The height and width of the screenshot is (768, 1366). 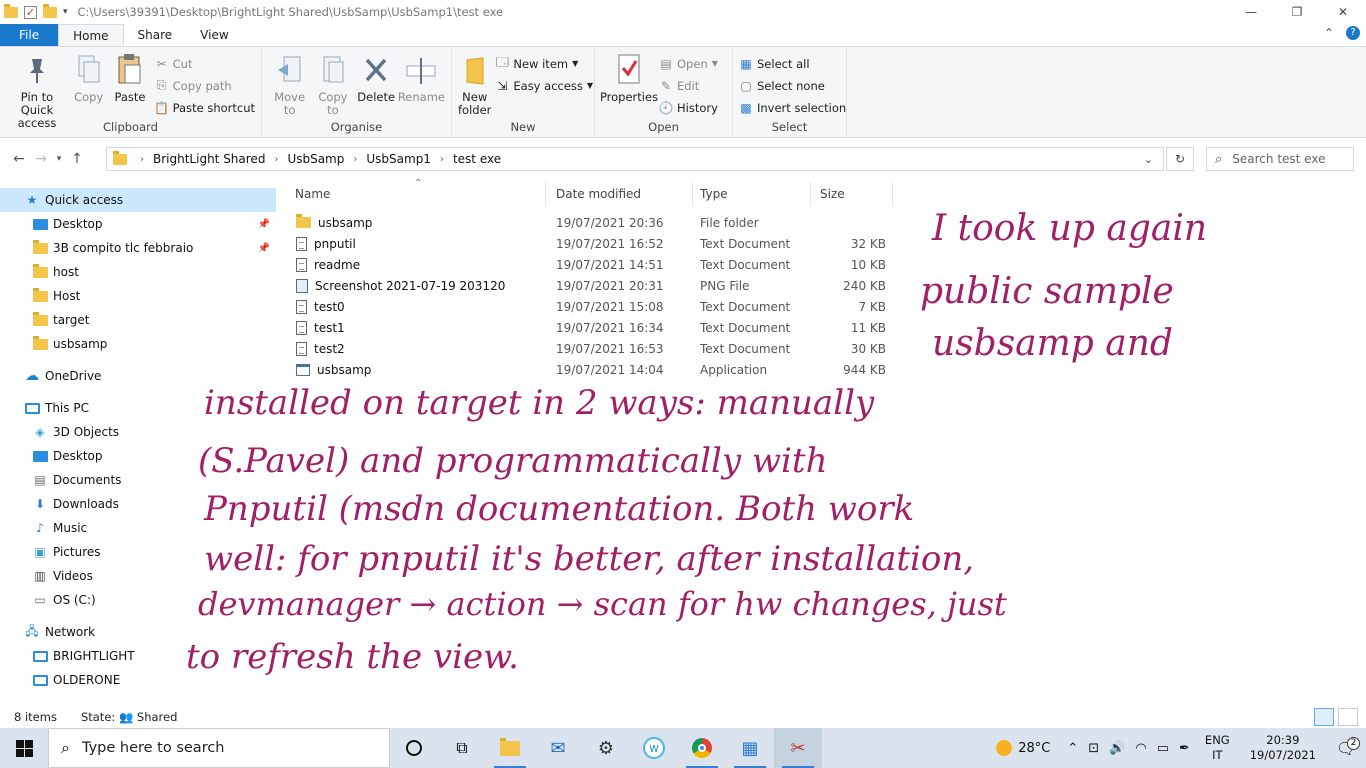 What do you see at coordinates (596, 222) in the screenshot?
I see `table-row: usbsamp 19/07/2021 20:36 File folder` at bounding box center [596, 222].